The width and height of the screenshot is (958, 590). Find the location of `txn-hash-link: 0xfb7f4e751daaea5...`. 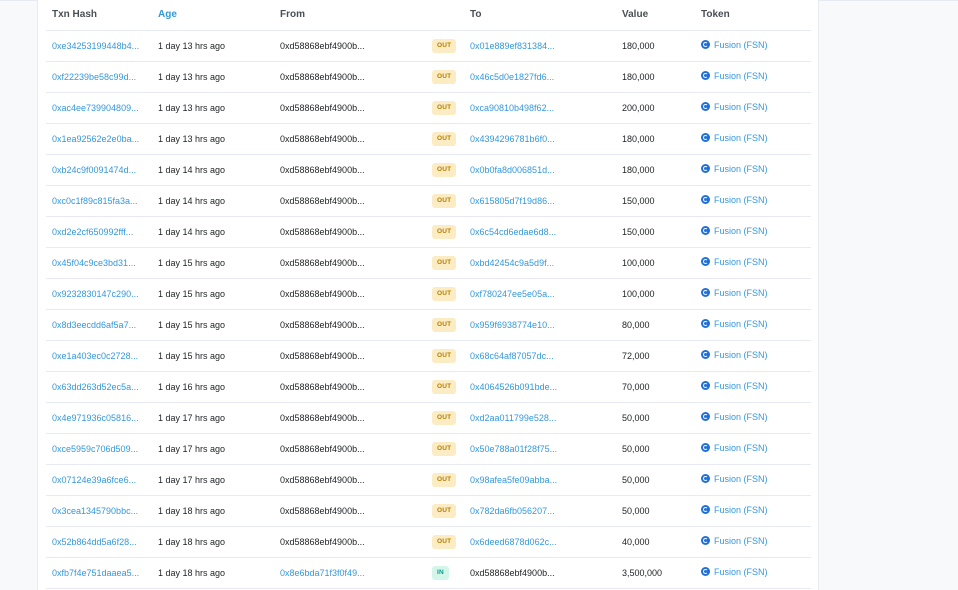

txn-hash-link: 0xfb7f4e751daaea5... is located at coordinates (95, 573).